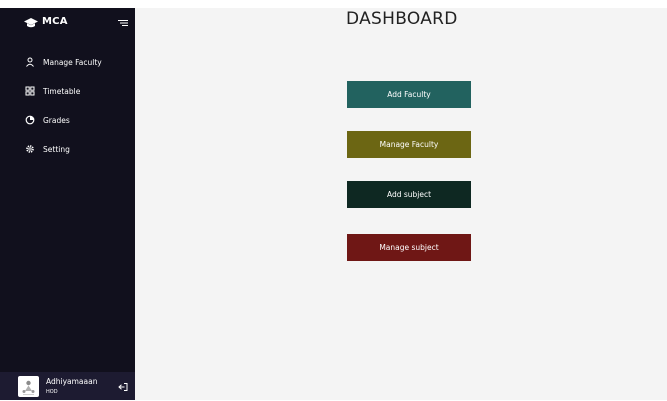 Image resolution: width=667 pixels, height=401 pixels. What do you see at coordinates (56, 149) in the screenshot?
I see `sidebar-item-label: Setting` at bounding box center [56, 149].